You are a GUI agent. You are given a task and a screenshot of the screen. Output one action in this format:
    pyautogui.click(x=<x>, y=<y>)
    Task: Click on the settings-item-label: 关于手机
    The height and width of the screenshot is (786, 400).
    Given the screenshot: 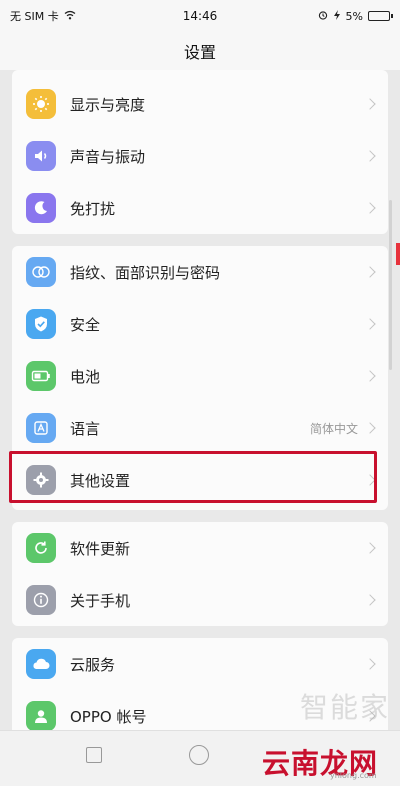 What is the action you would take?
    pyautogui.click(x=100, y=600)
    